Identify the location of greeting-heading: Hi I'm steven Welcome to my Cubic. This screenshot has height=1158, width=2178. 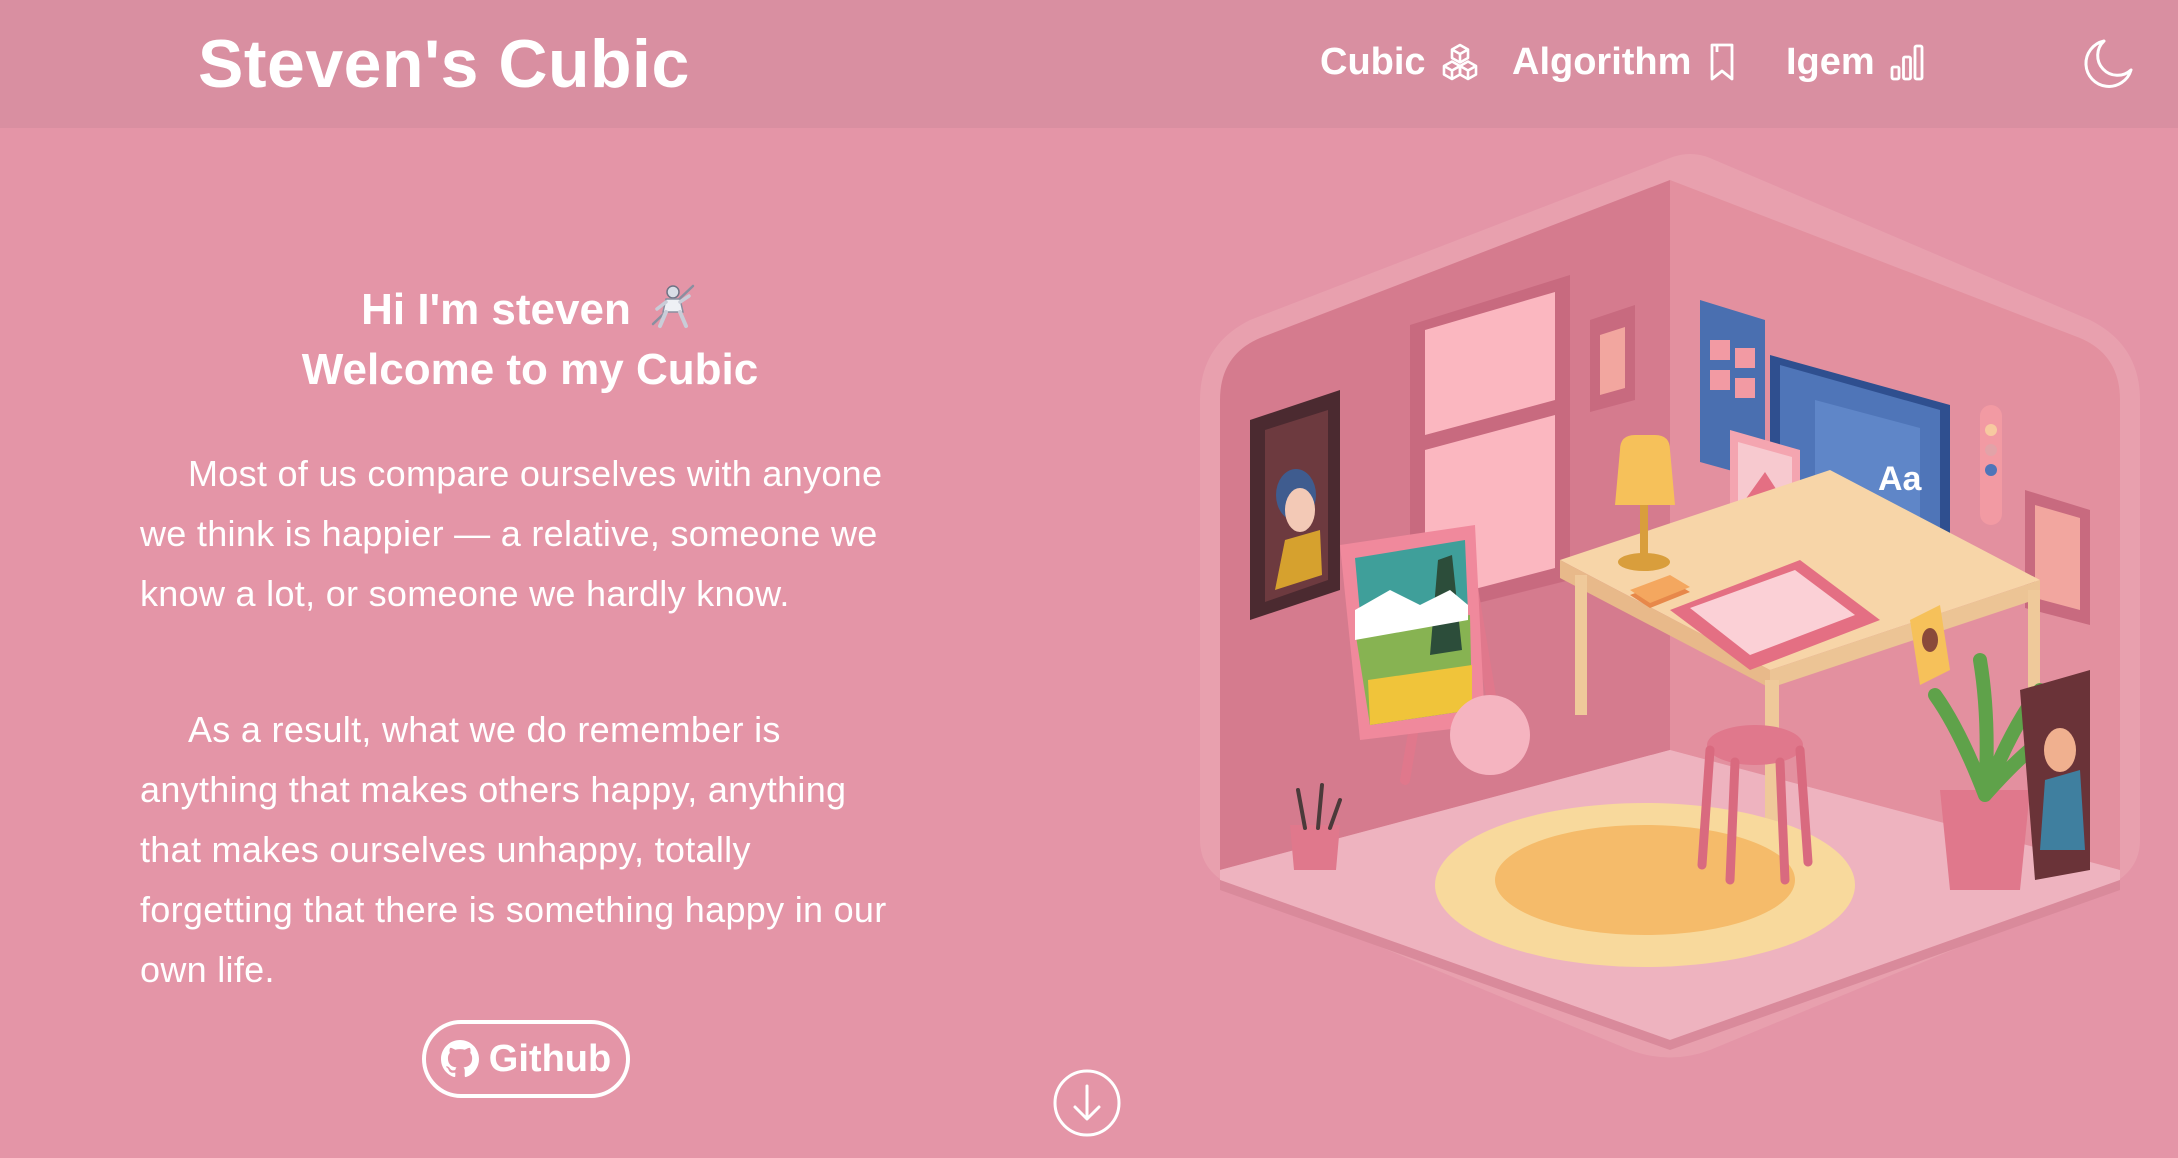
(530, 340).